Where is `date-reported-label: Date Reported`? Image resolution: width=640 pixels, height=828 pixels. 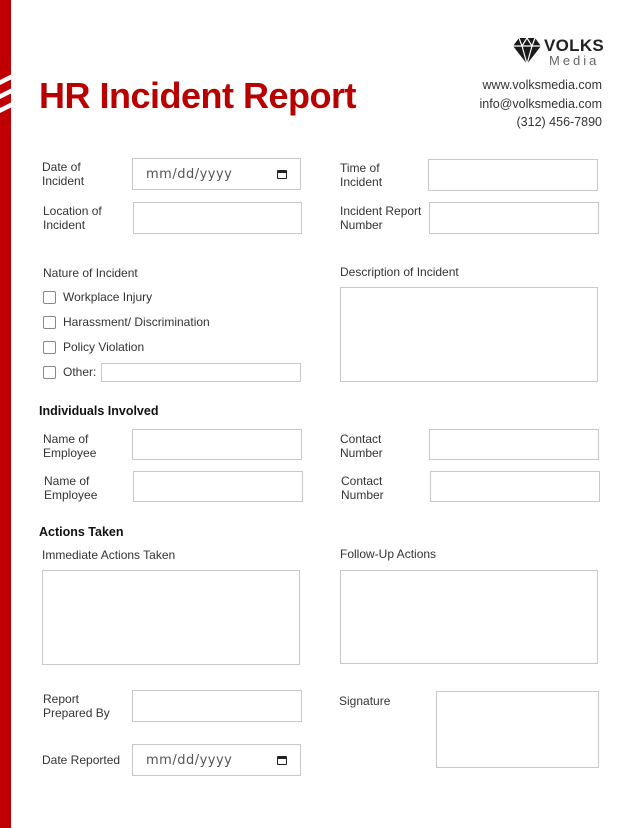
date-reported-label: Date Reported is located at coordinates (81, 760).